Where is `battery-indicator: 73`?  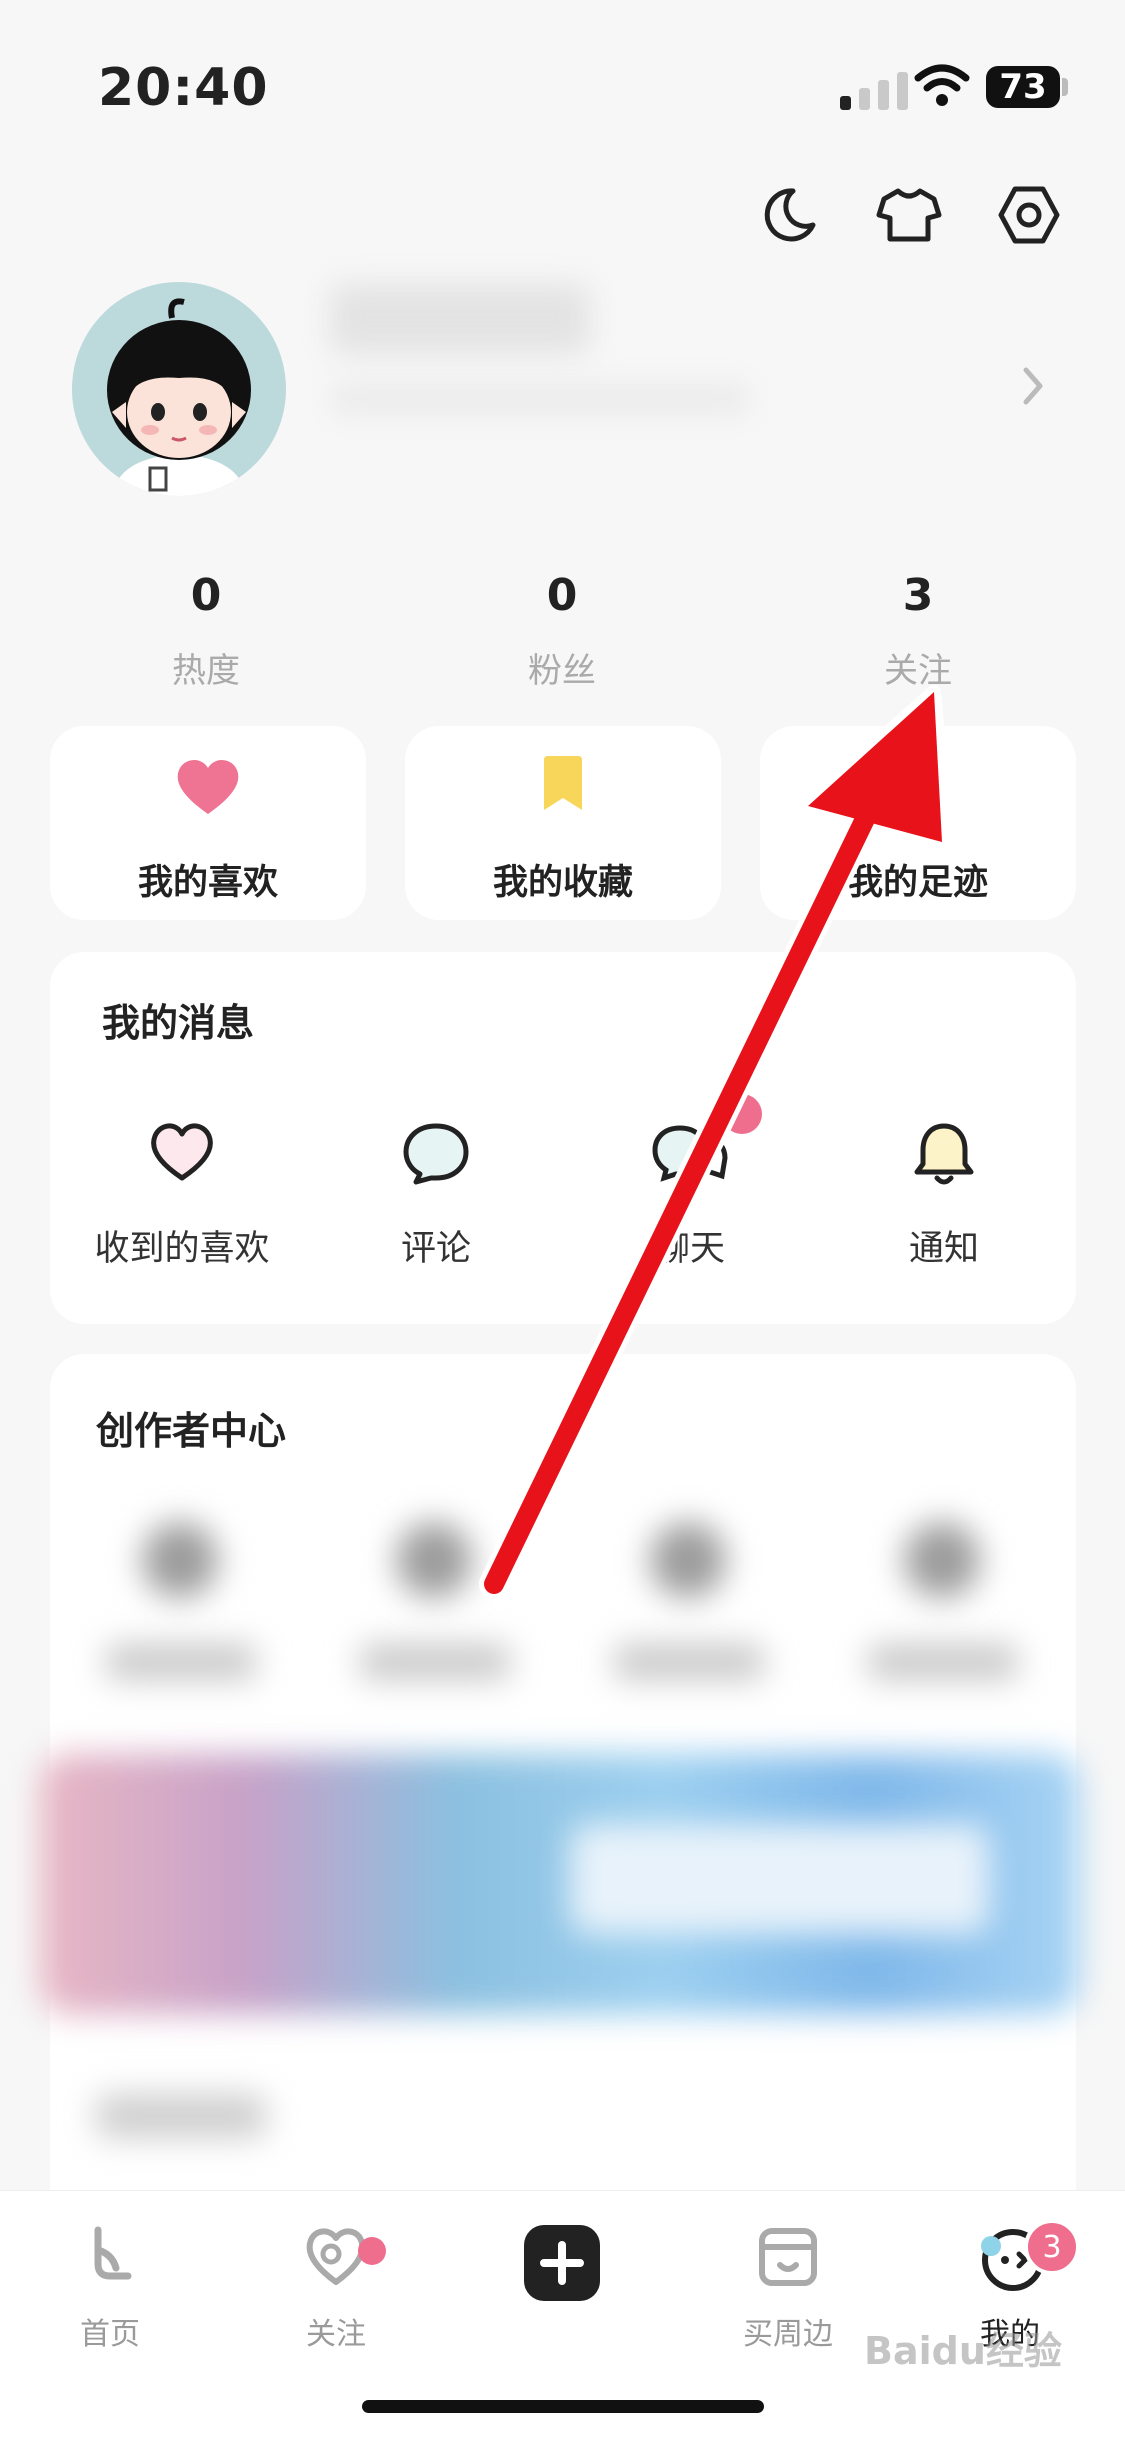
battery-indicator: 73 is located at coordinates (1023, 87).